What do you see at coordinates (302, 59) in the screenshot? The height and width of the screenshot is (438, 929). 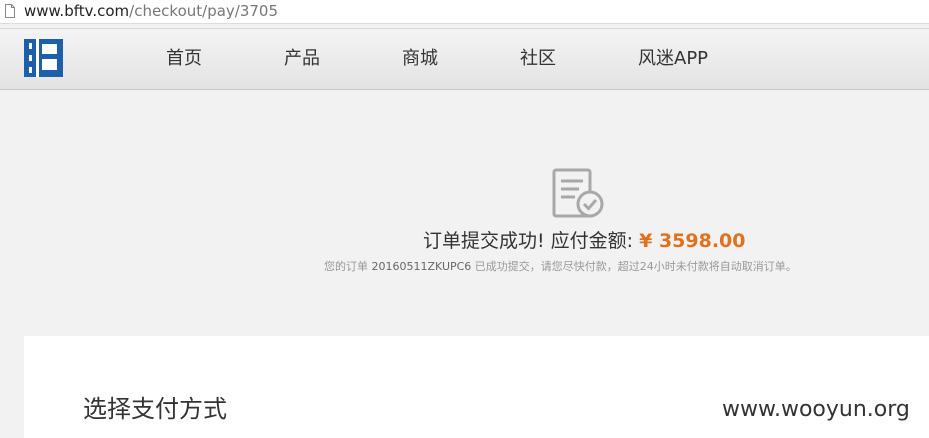 I see `nav-item-products: 产品` at bounding box center [302, 59].